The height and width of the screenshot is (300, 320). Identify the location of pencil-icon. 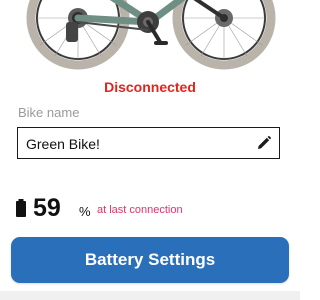
(264, 143).